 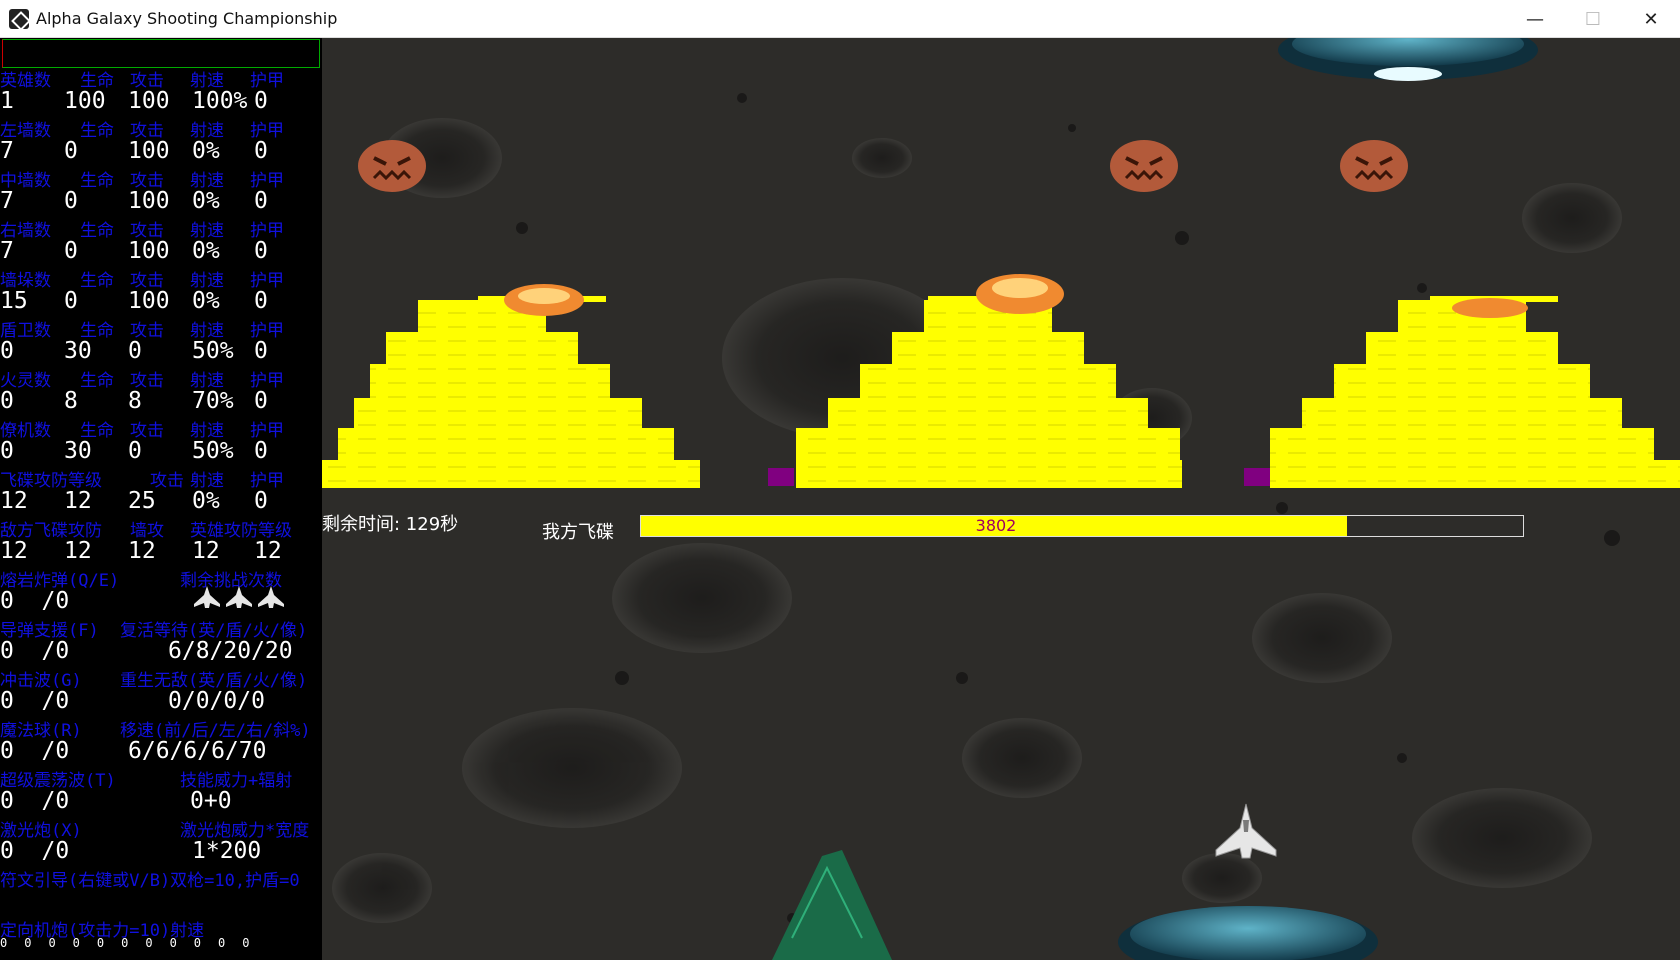 I want to click on window-title: Alpha Galaxy Shooting Championship, so click(x=187, y=18).